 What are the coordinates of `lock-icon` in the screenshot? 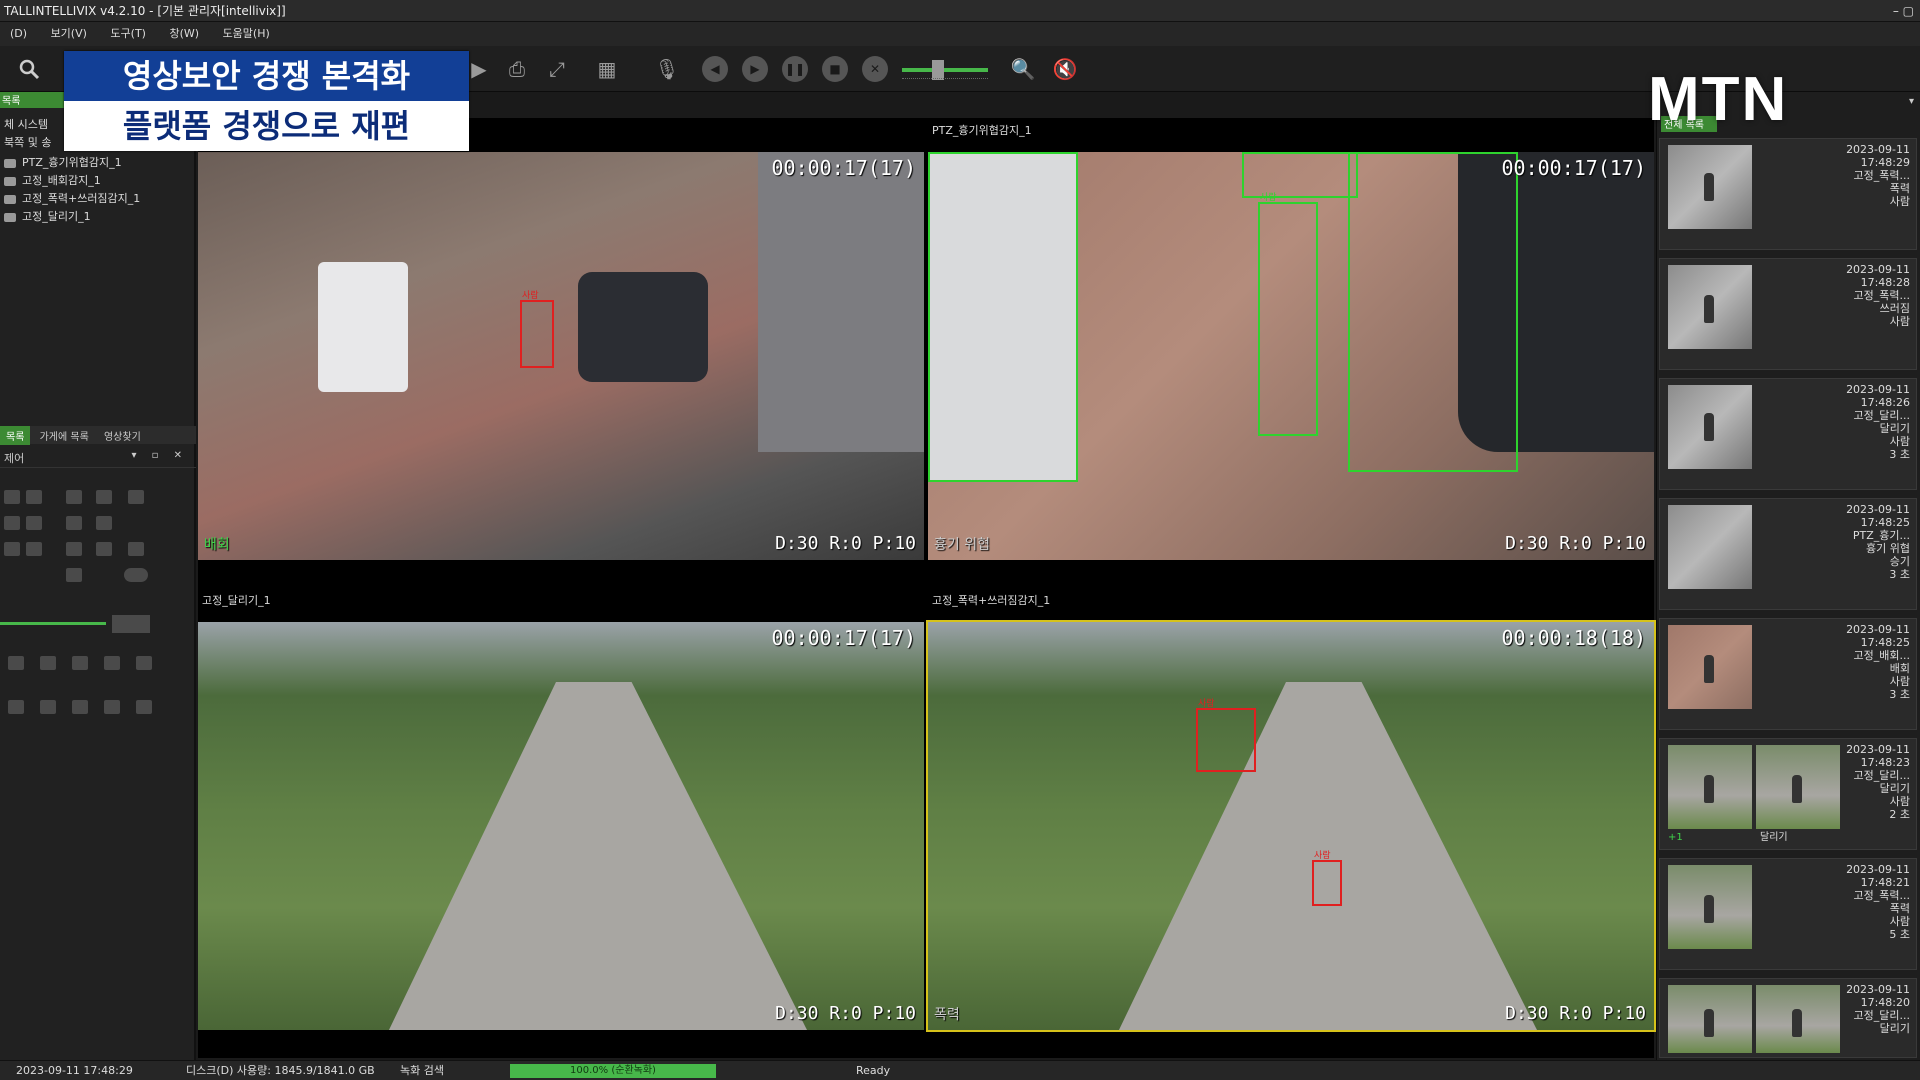 It's located at (136, 549).